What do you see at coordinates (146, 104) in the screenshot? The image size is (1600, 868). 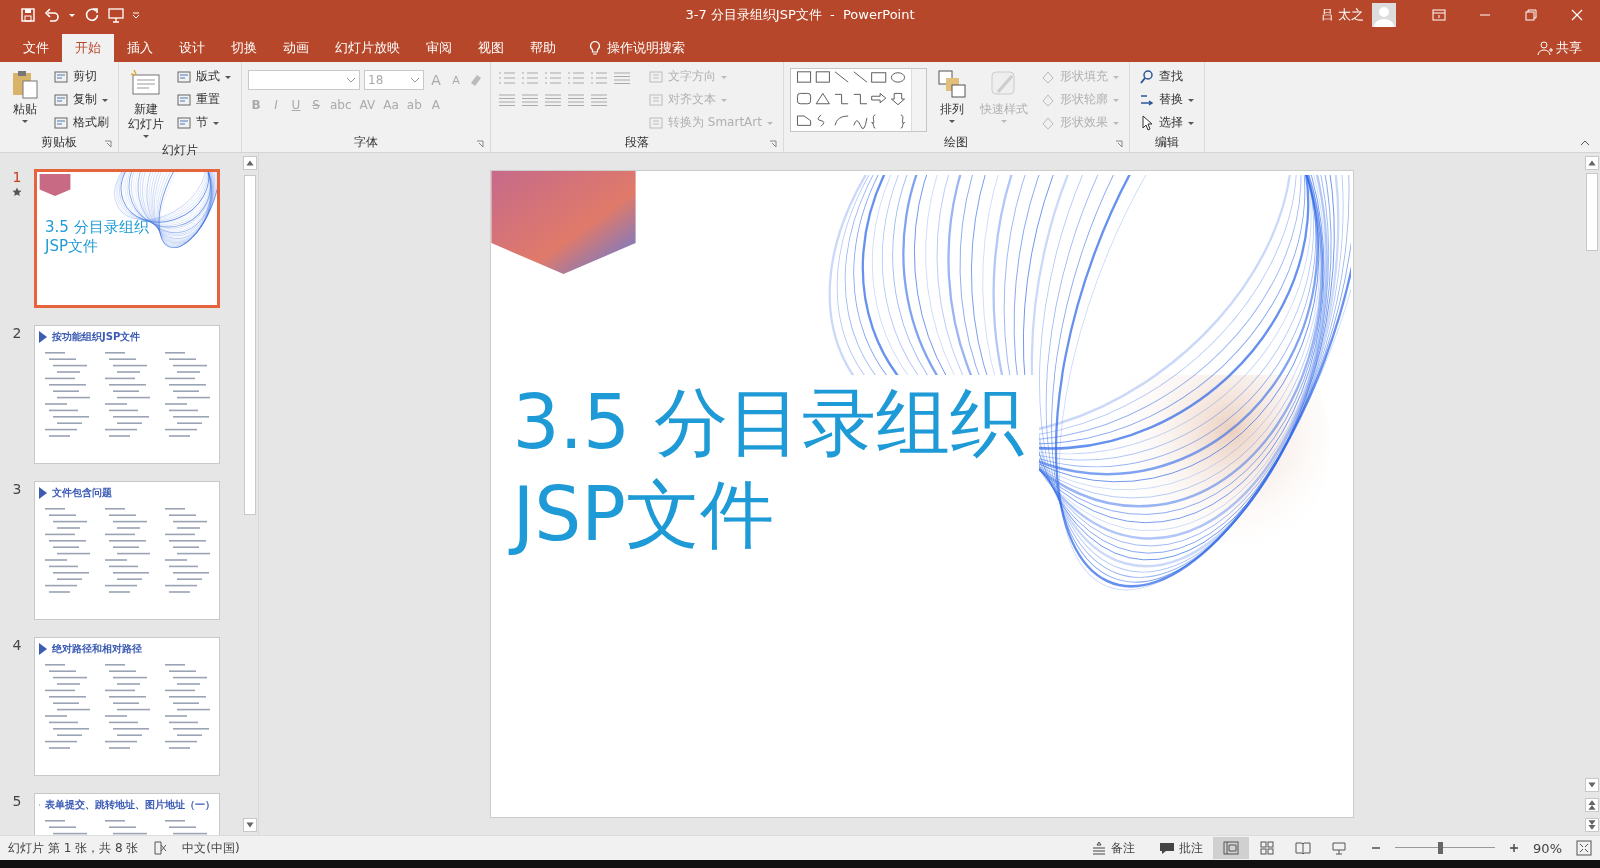 I see `large-ribbon-button: 新建 幻灯片` at bounding box center [146, 104].